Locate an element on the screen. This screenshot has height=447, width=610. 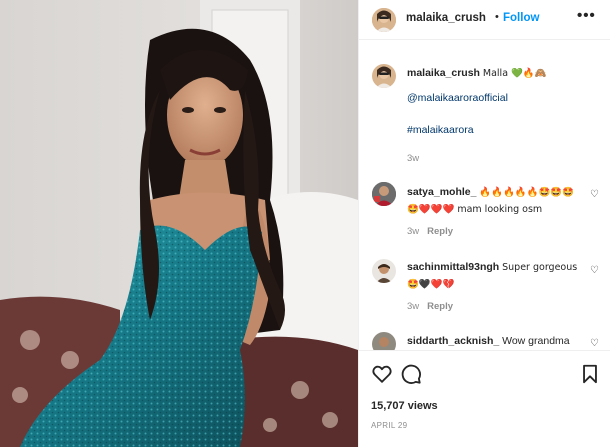
post-date: APRIL 29 is located at coordinates (389, 425).